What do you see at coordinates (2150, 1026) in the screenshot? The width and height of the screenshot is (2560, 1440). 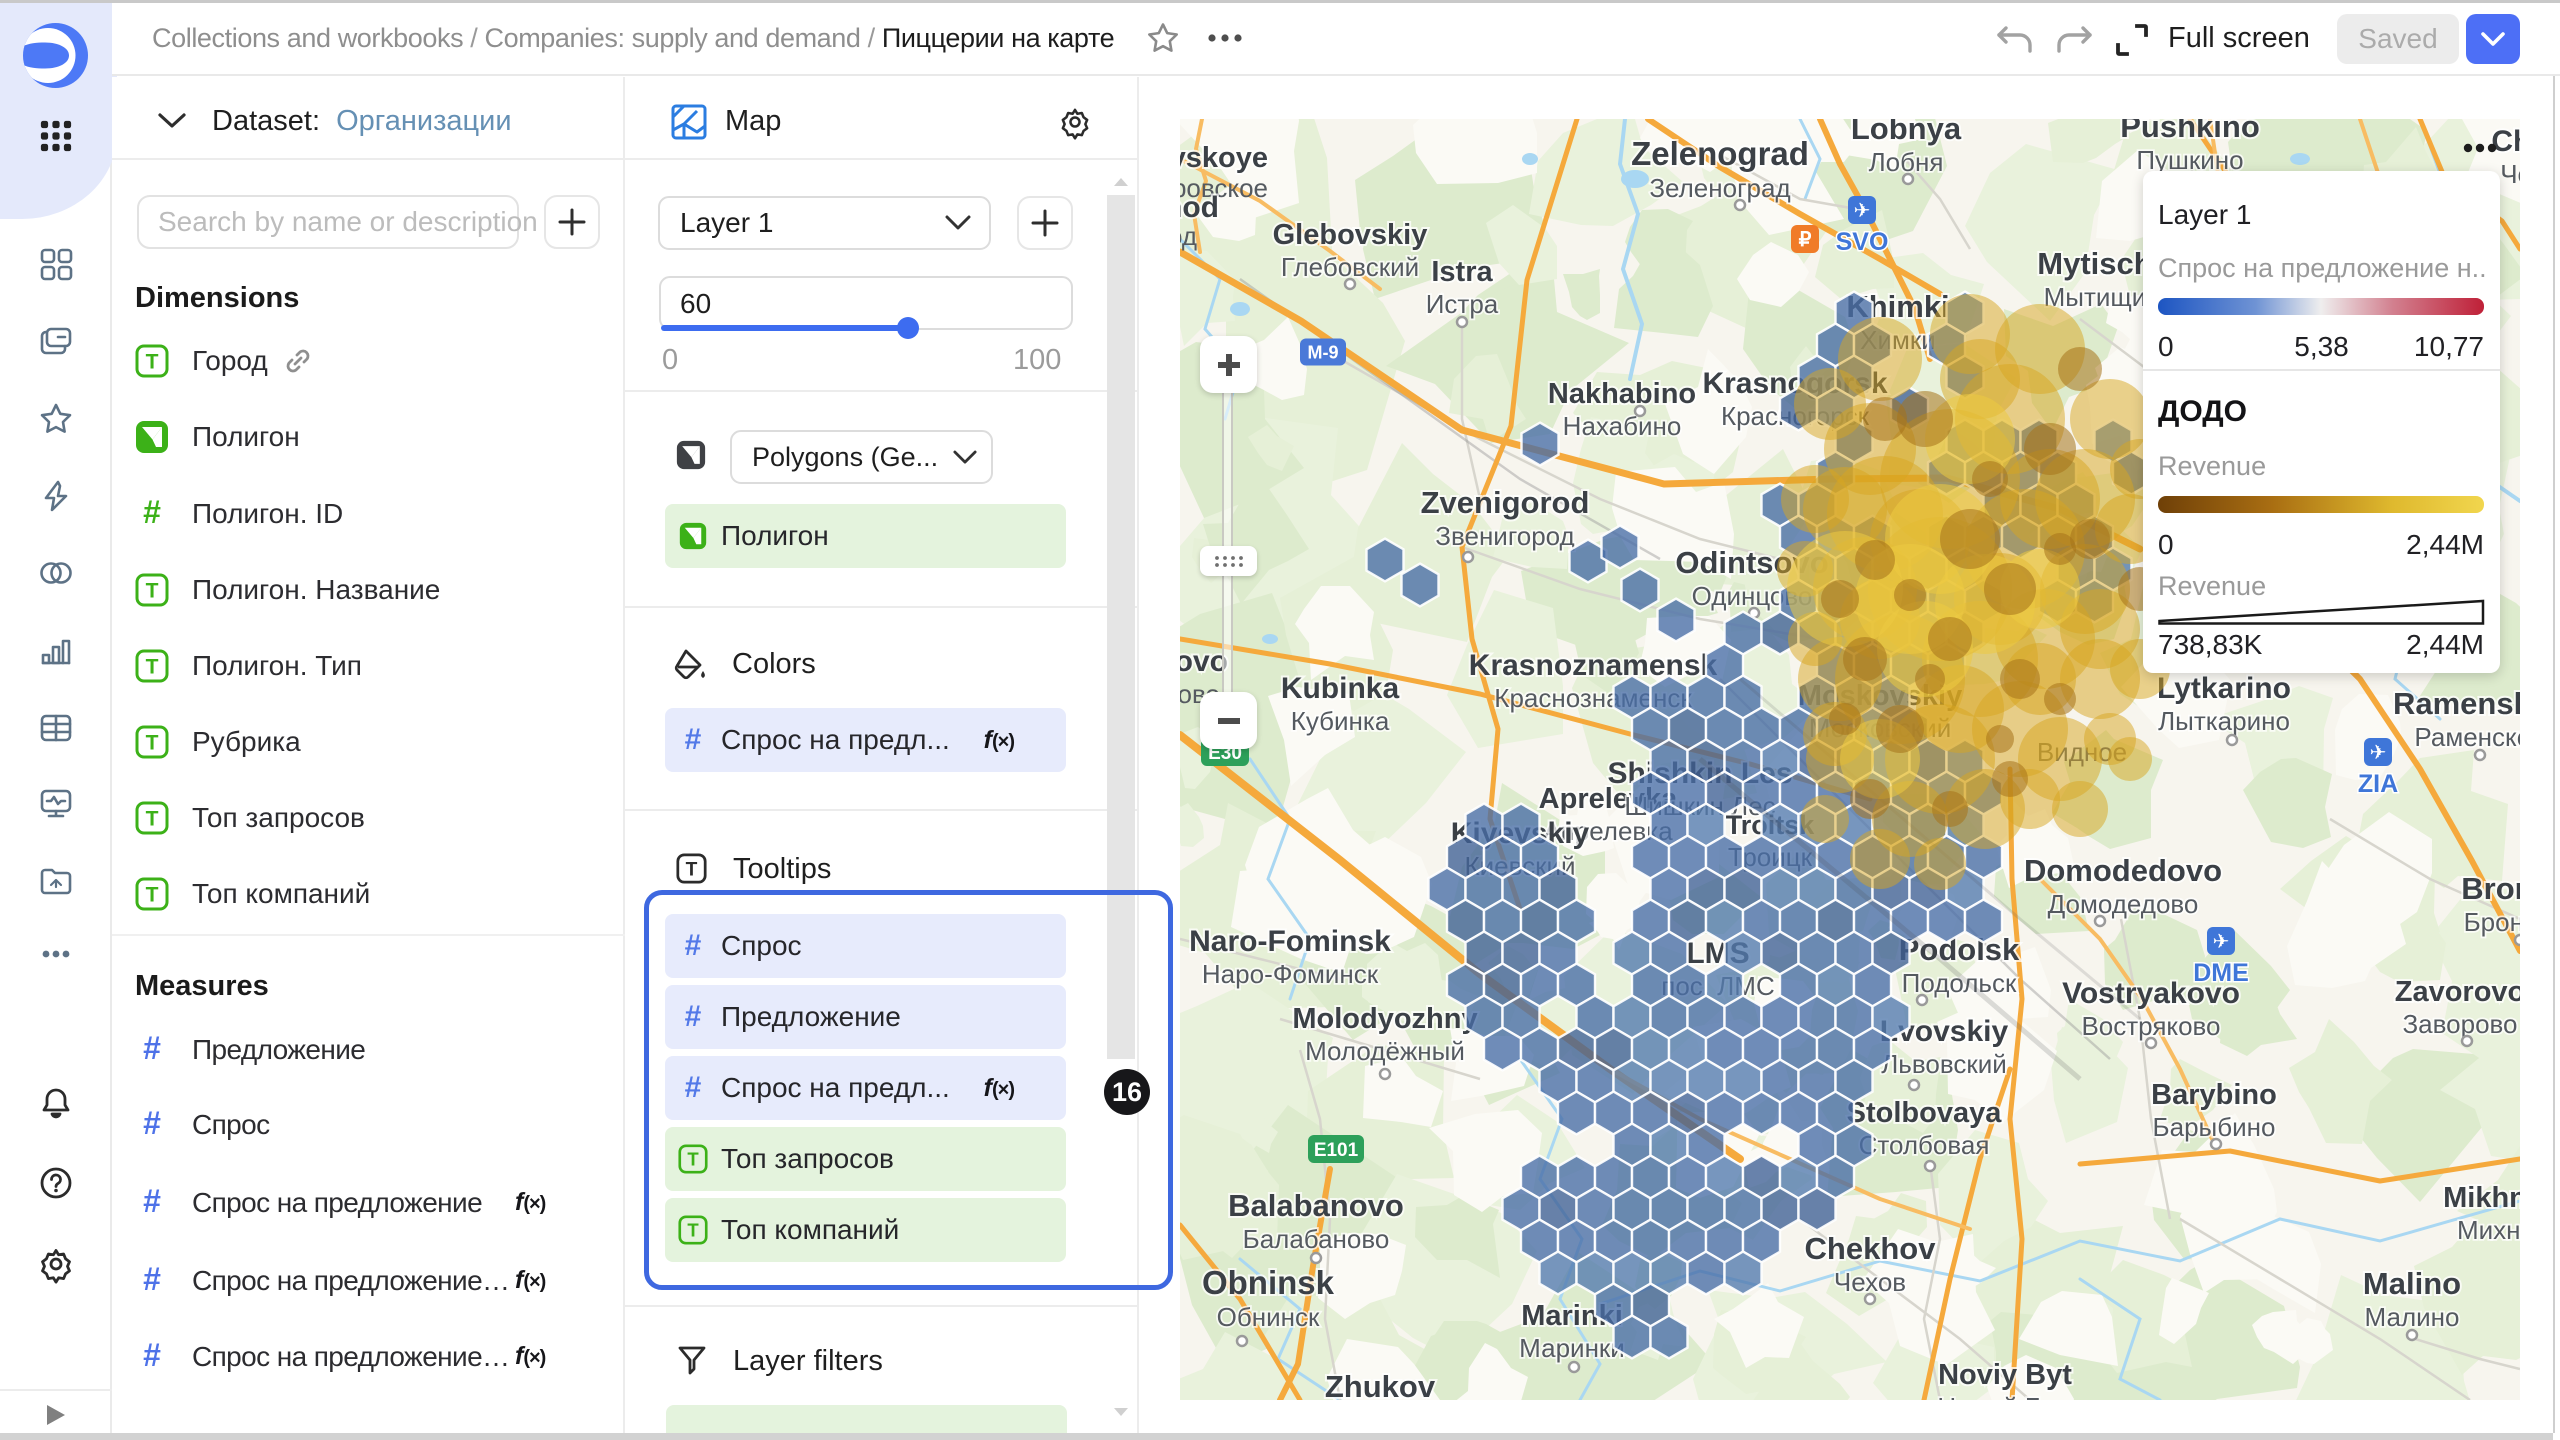 I see `svg-text: Востряково` at bounding box center [2150, 1026].